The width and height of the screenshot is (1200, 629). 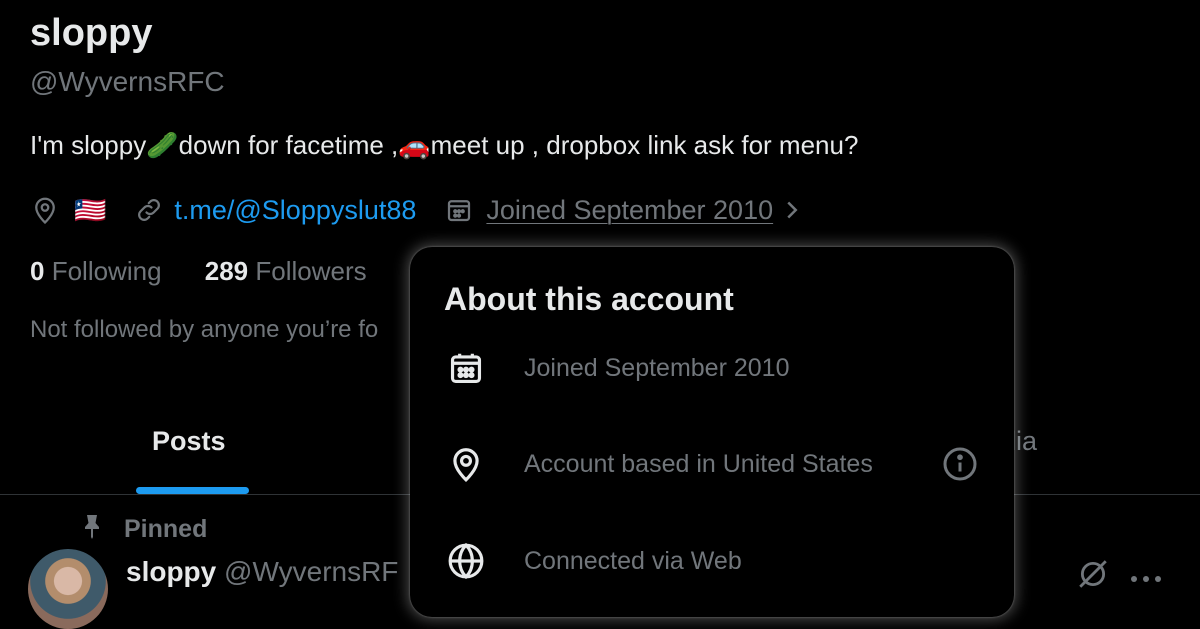 I want to click on following-count: 0, so click(x=37, y=271).